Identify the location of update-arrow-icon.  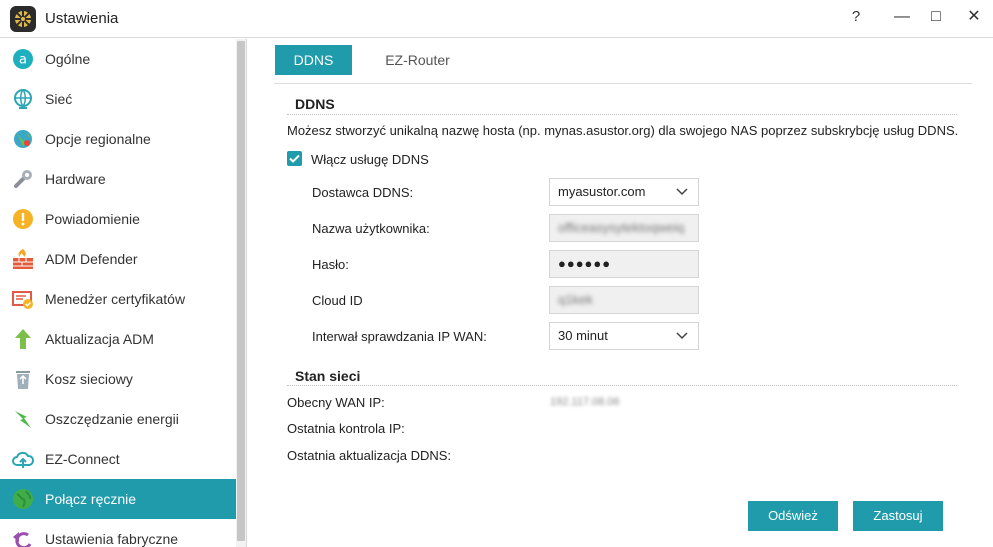
(23, 339).